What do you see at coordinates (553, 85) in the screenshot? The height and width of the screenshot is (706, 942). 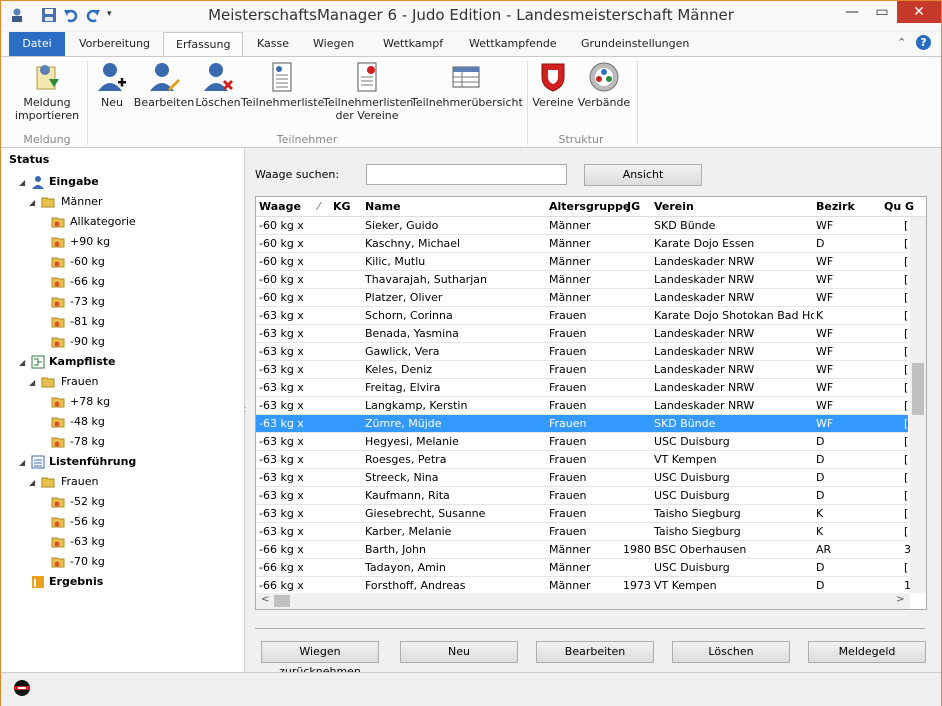 I see `vereine-button: Vereine` at bounding box center [553, 85].